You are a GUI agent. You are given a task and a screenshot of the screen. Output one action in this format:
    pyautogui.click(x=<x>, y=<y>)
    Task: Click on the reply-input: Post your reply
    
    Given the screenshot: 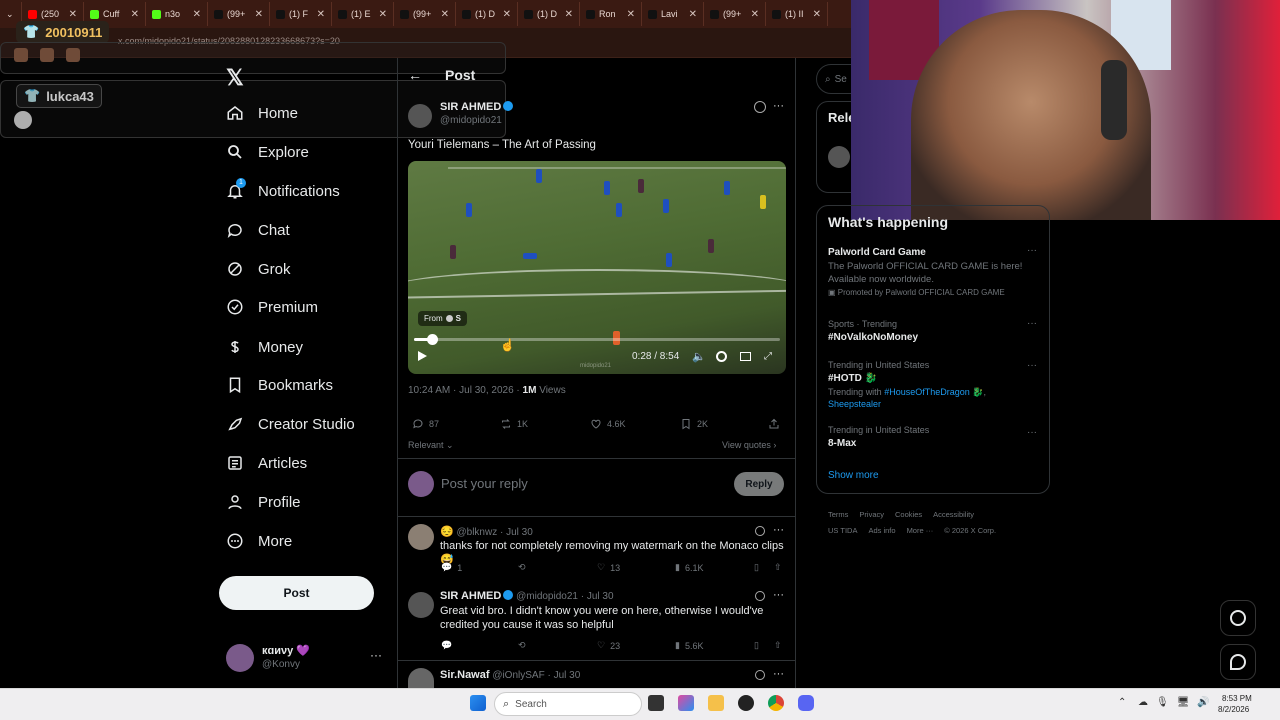 What is the action you would take?
    pyautogui.click(x=581, y=483)
    